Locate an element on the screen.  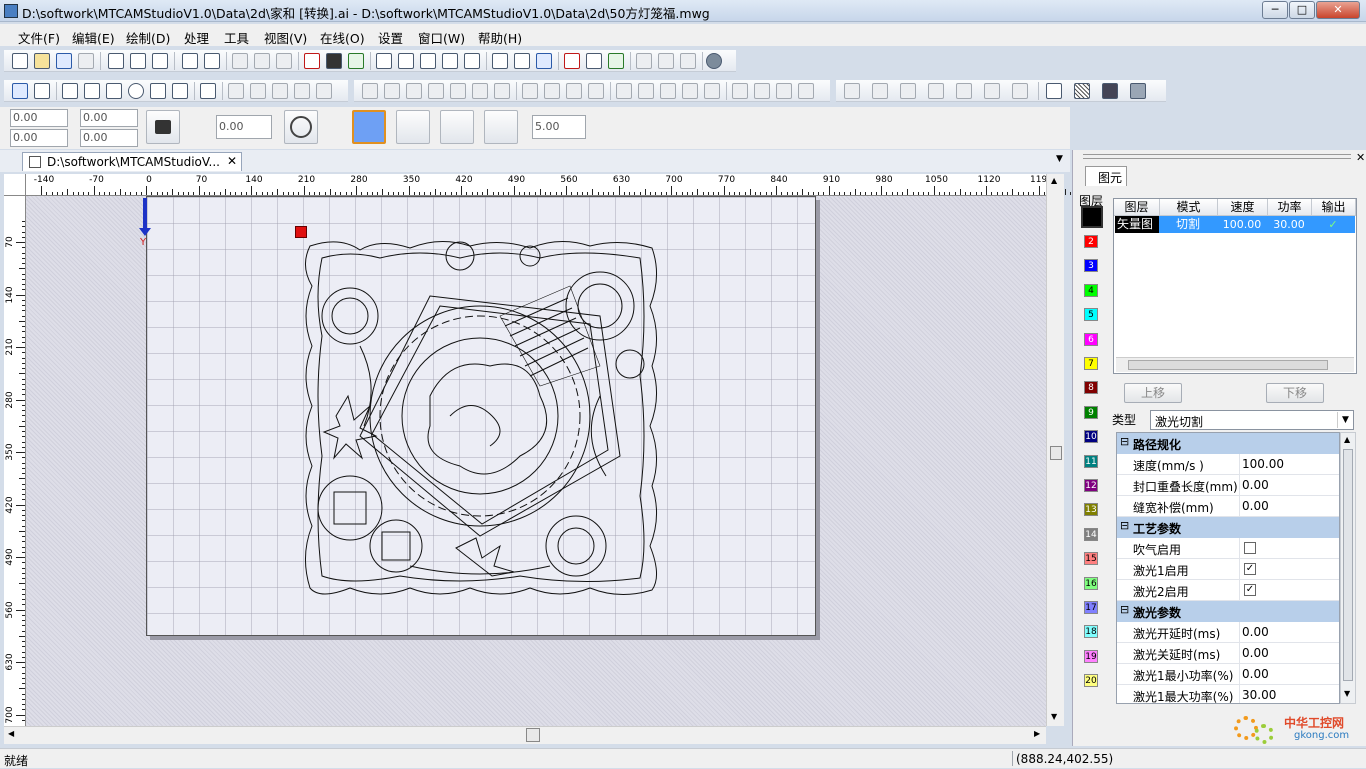
angle-input: 0.00 is located at coordinates (244, 127).